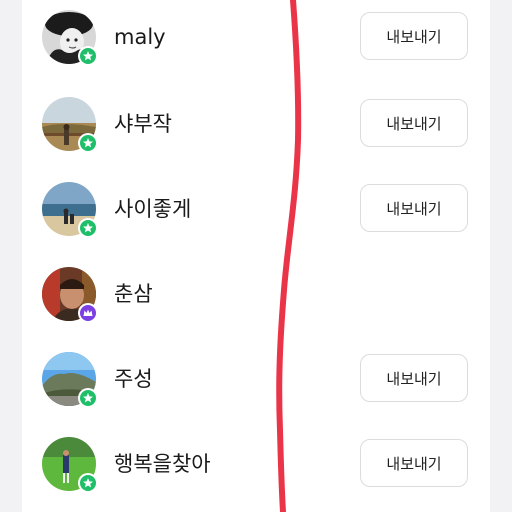 Image resolution: width=512 pixels, height=512 pixels. What do you see at coordinates (140, 37) in the screenshot?
I see `member-nickname: maly` at bounding box center [140, 37].